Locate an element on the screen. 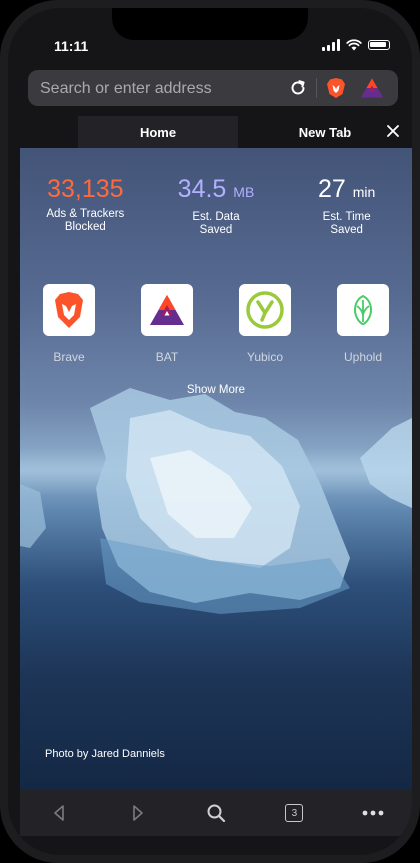 The width and height of the screenshot is (420, 863). stat-label-line1: Est. Data is located at coordinates (216, 217).